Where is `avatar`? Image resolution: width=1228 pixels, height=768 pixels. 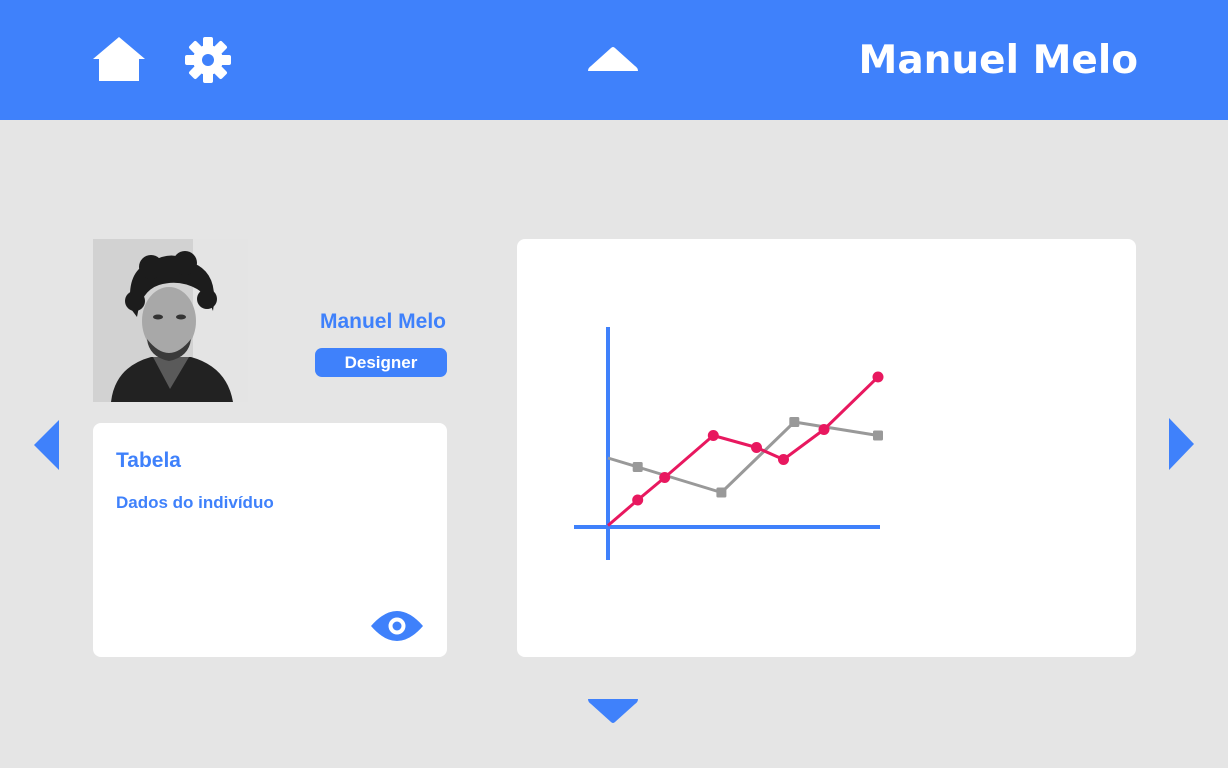
avatar is located at coordinates (170, 320).